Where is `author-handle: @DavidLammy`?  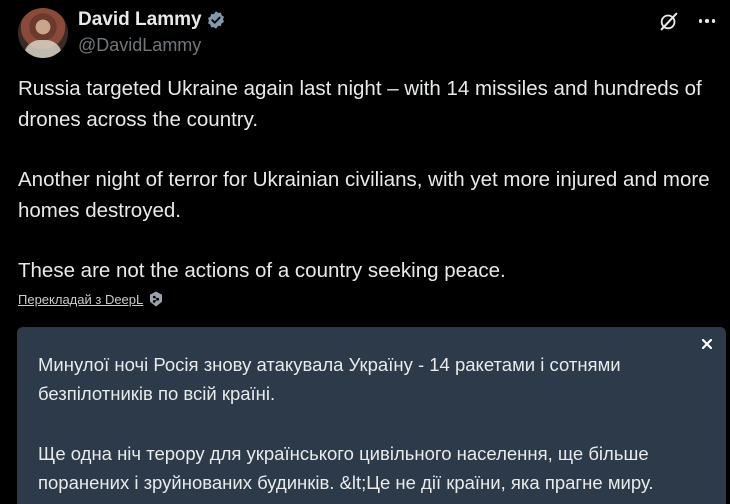 author-handle: @DavidLammy is located at coordinates (139, 45).